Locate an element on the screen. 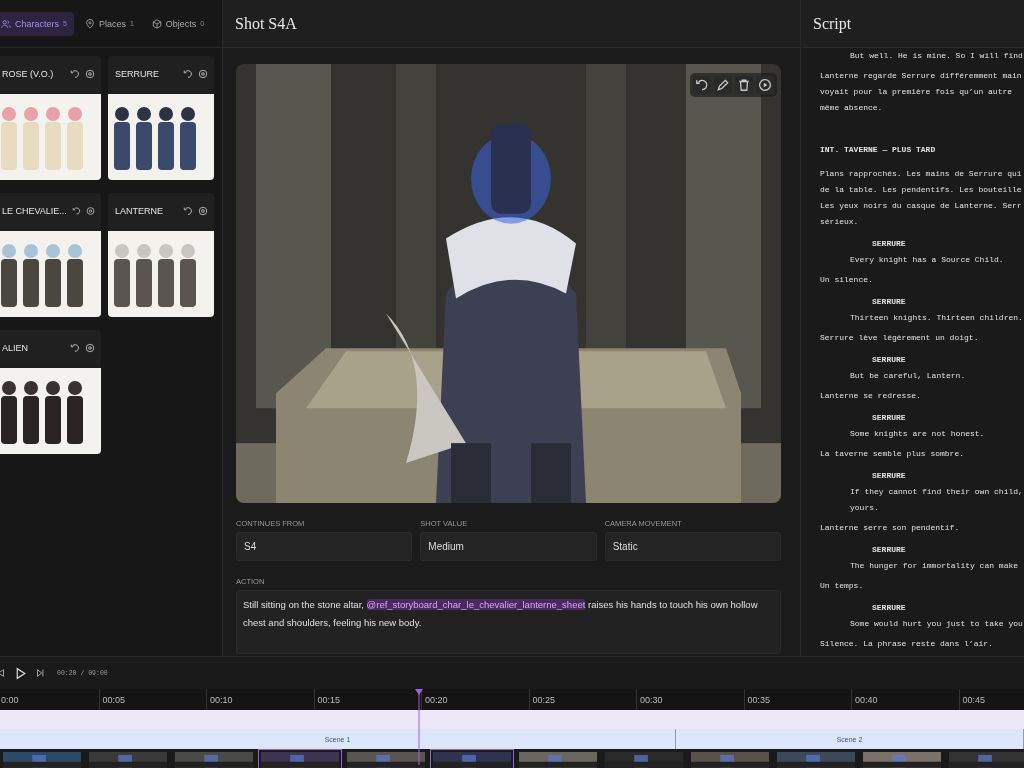  action-text: Still sitting on the stone altar, @ref_storyboard_char_le_chevalier_lanterne_sheet raises his hands to touch his own hollow chest and shoulders, feeling his new body. is located at coordinates (501, 614).